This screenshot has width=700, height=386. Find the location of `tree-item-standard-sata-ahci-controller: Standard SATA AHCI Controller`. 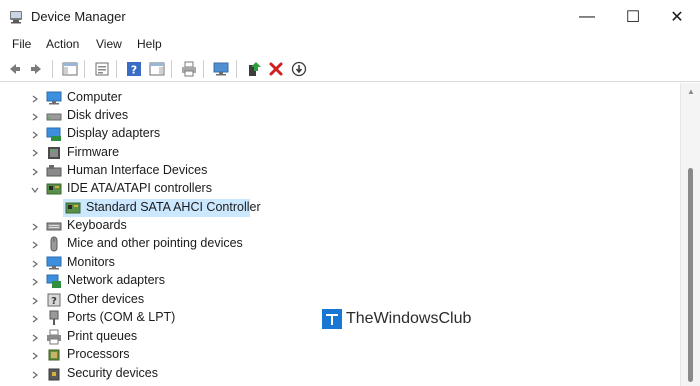

tree-item-standard-sata-ahci-controller: Standard SATA AHCI Controller is located at coordinates (173, 207).